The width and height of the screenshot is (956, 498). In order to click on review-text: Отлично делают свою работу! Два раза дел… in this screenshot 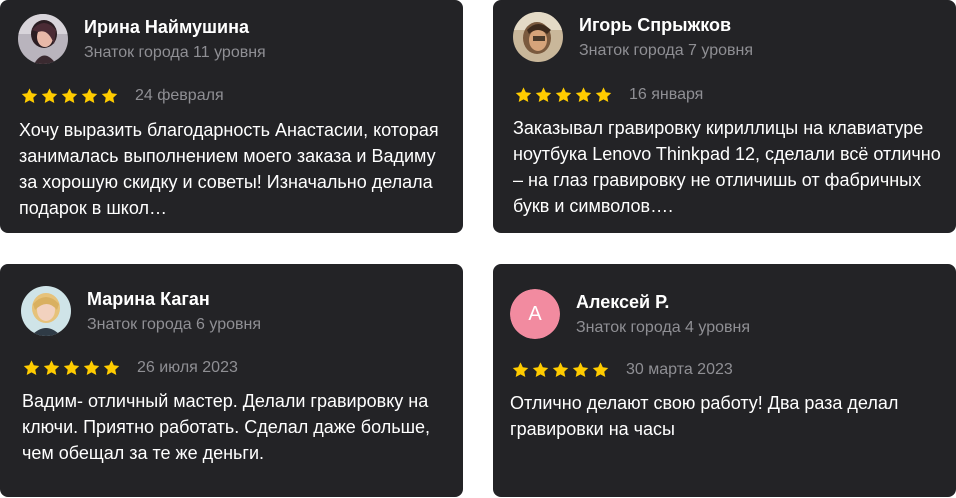, I will do `click(724, 416)`.